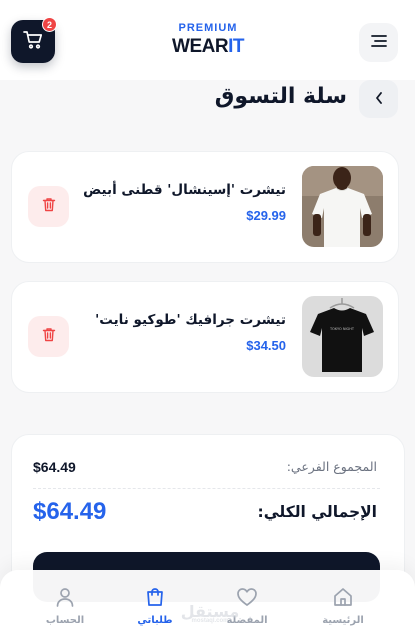  What do you see at coordinates (280, 96) in the screenshot?
I see `page-title: سلة التسوق` at bounding box center [280, 96].